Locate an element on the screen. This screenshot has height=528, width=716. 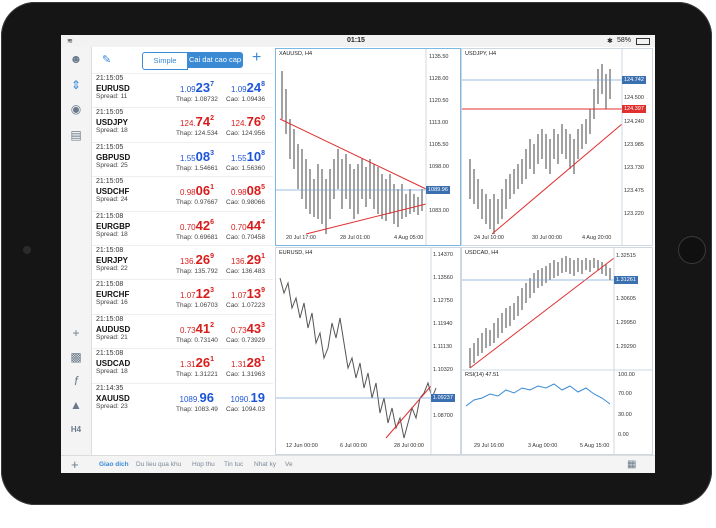
date-label: 4 Aug 05:00 is located at coordinates (409, 238).